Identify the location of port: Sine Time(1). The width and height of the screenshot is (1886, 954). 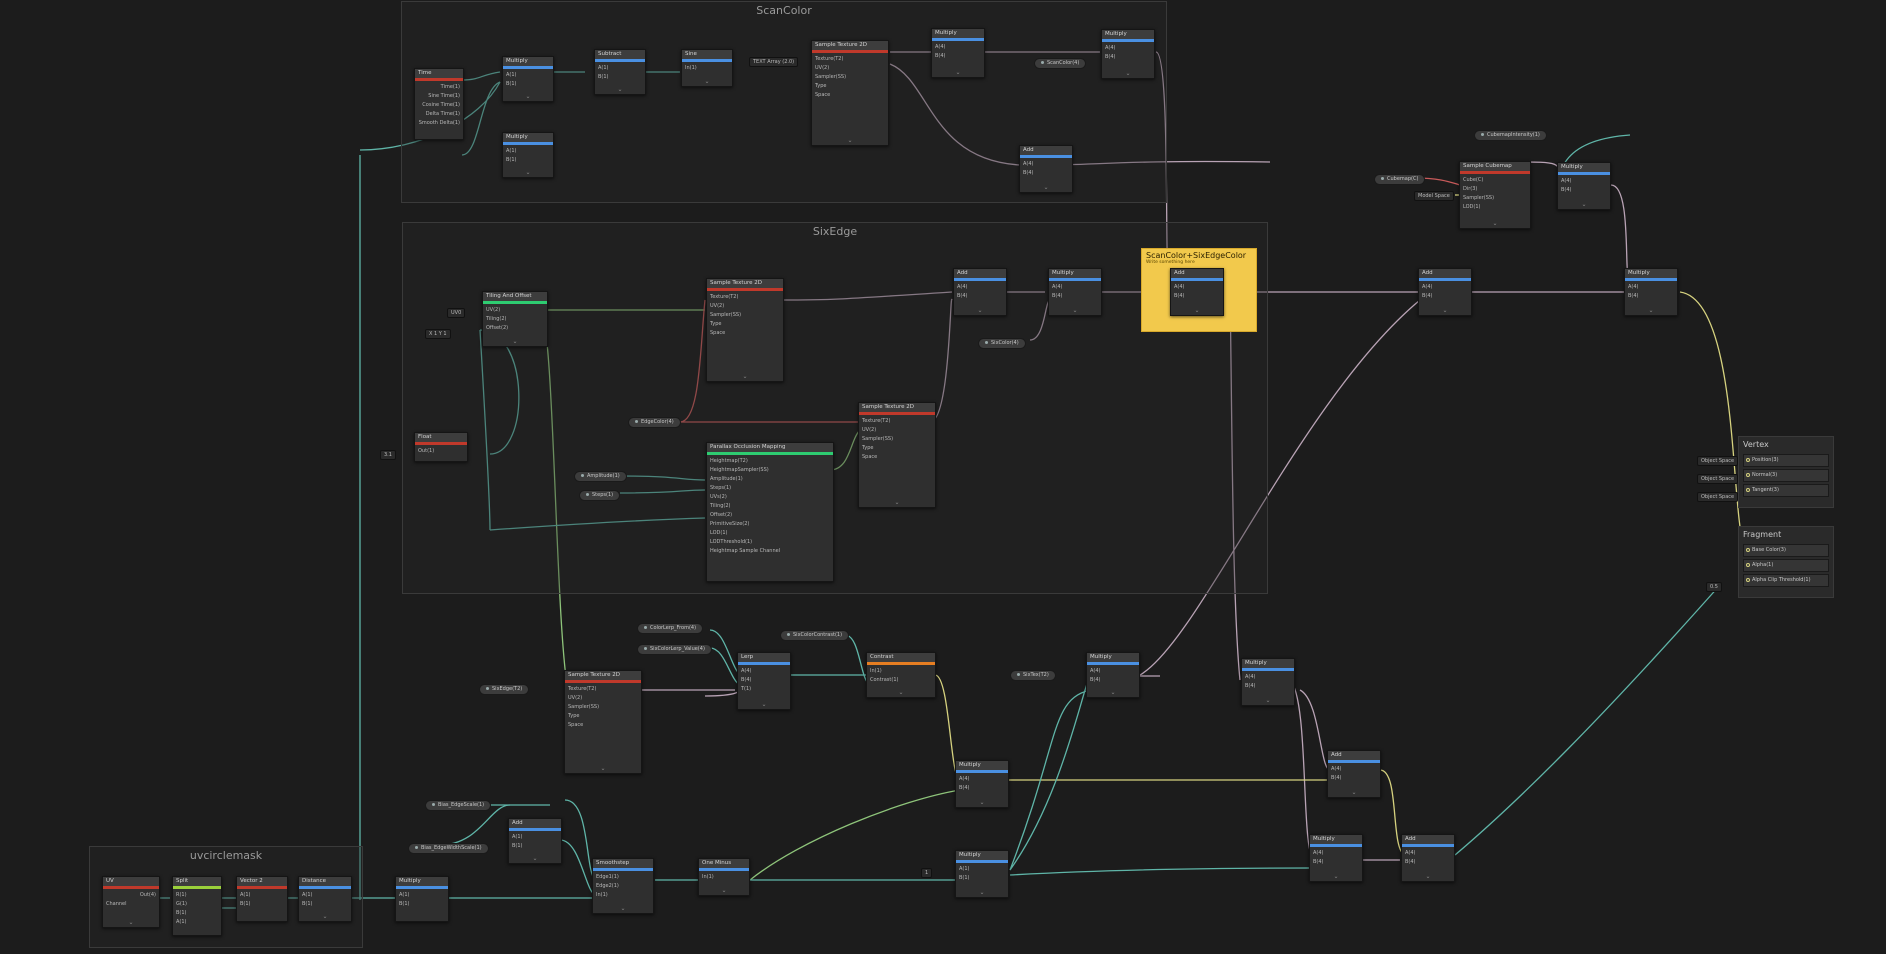
(439, 96).